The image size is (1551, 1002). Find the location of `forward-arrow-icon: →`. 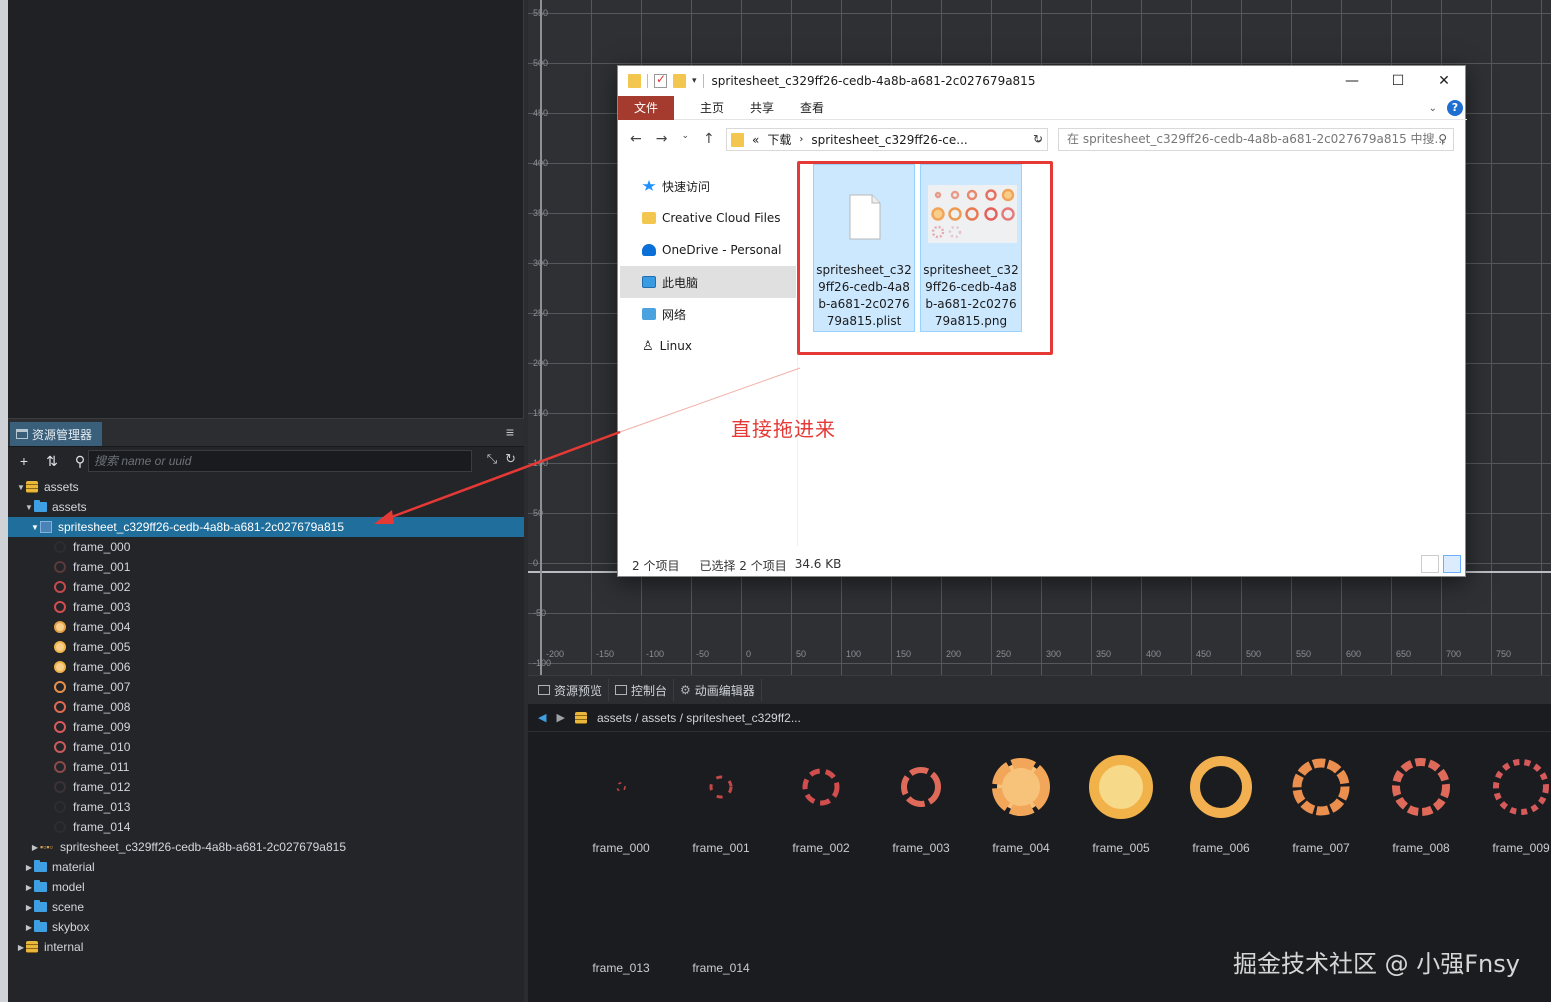

forward-arrow-icon: → is located at coordinates (662, 139).